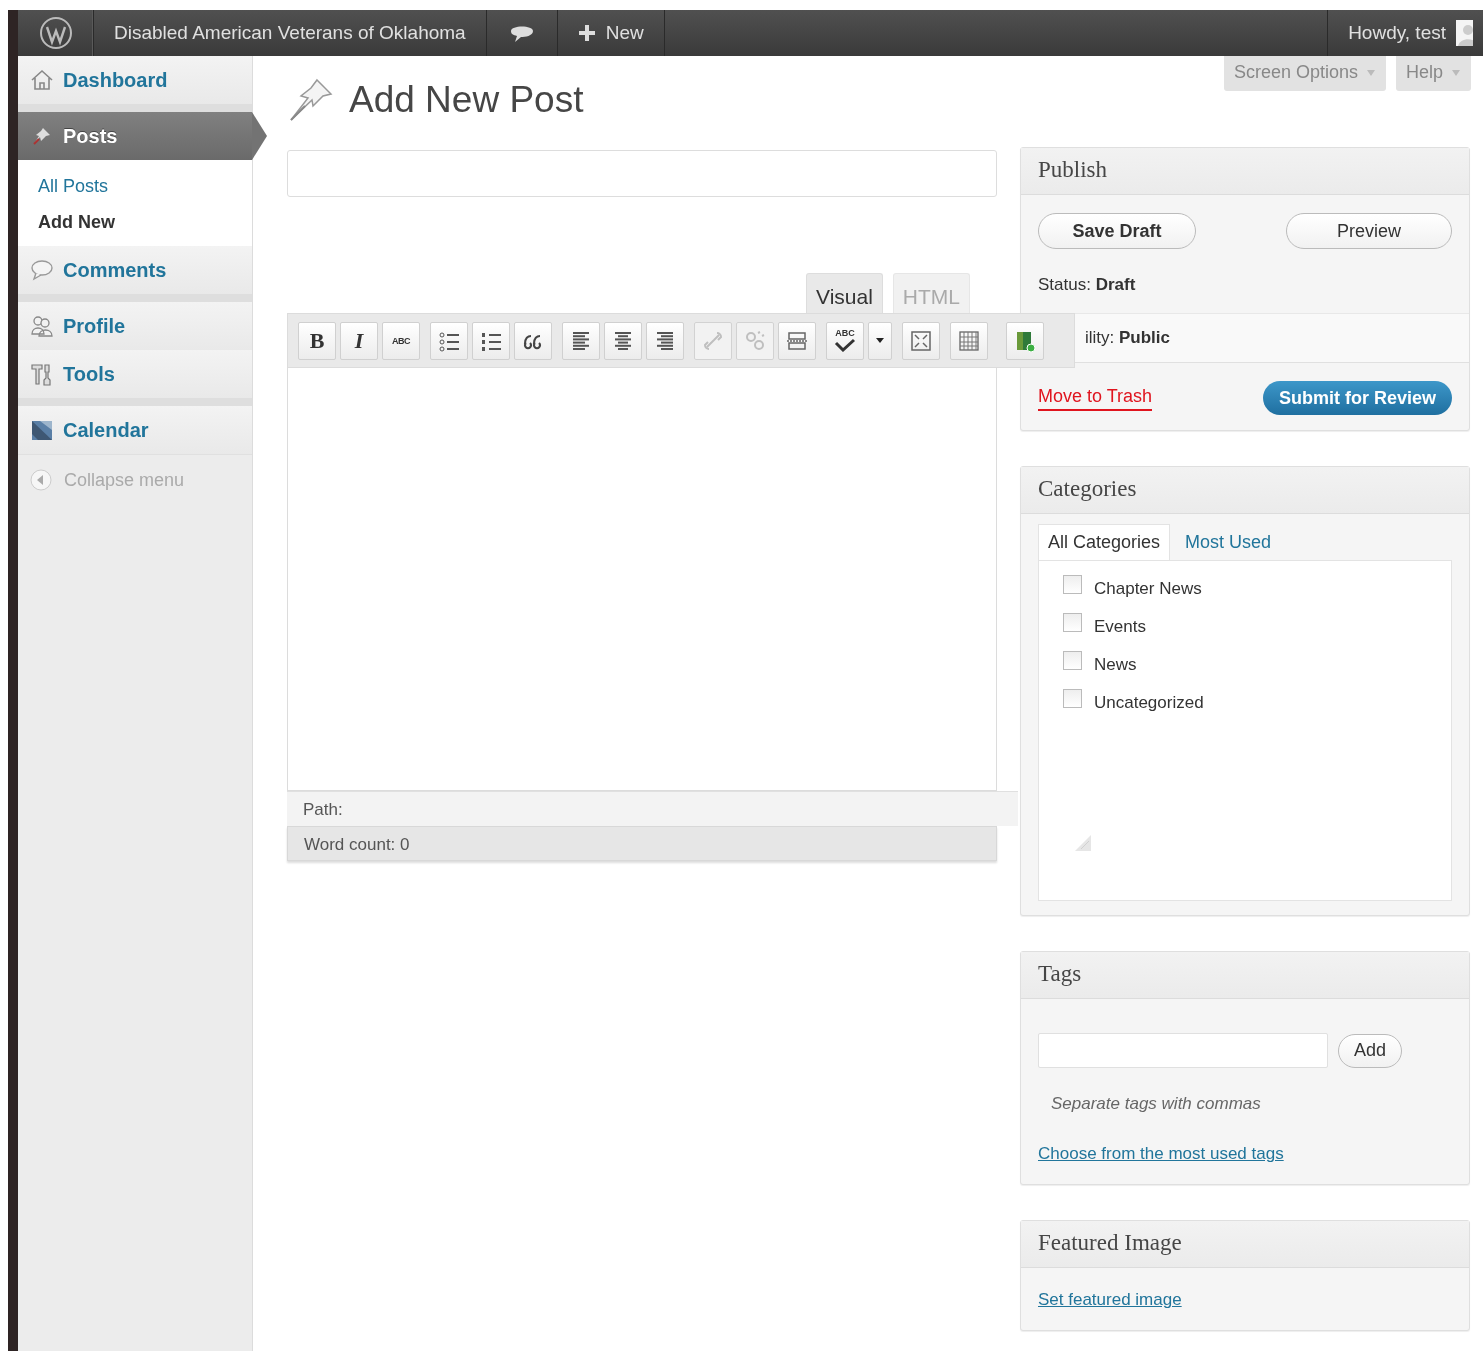 This screenshot has height=1351, width=1483. I want to click on category-label: Events, so click(1120, 626).